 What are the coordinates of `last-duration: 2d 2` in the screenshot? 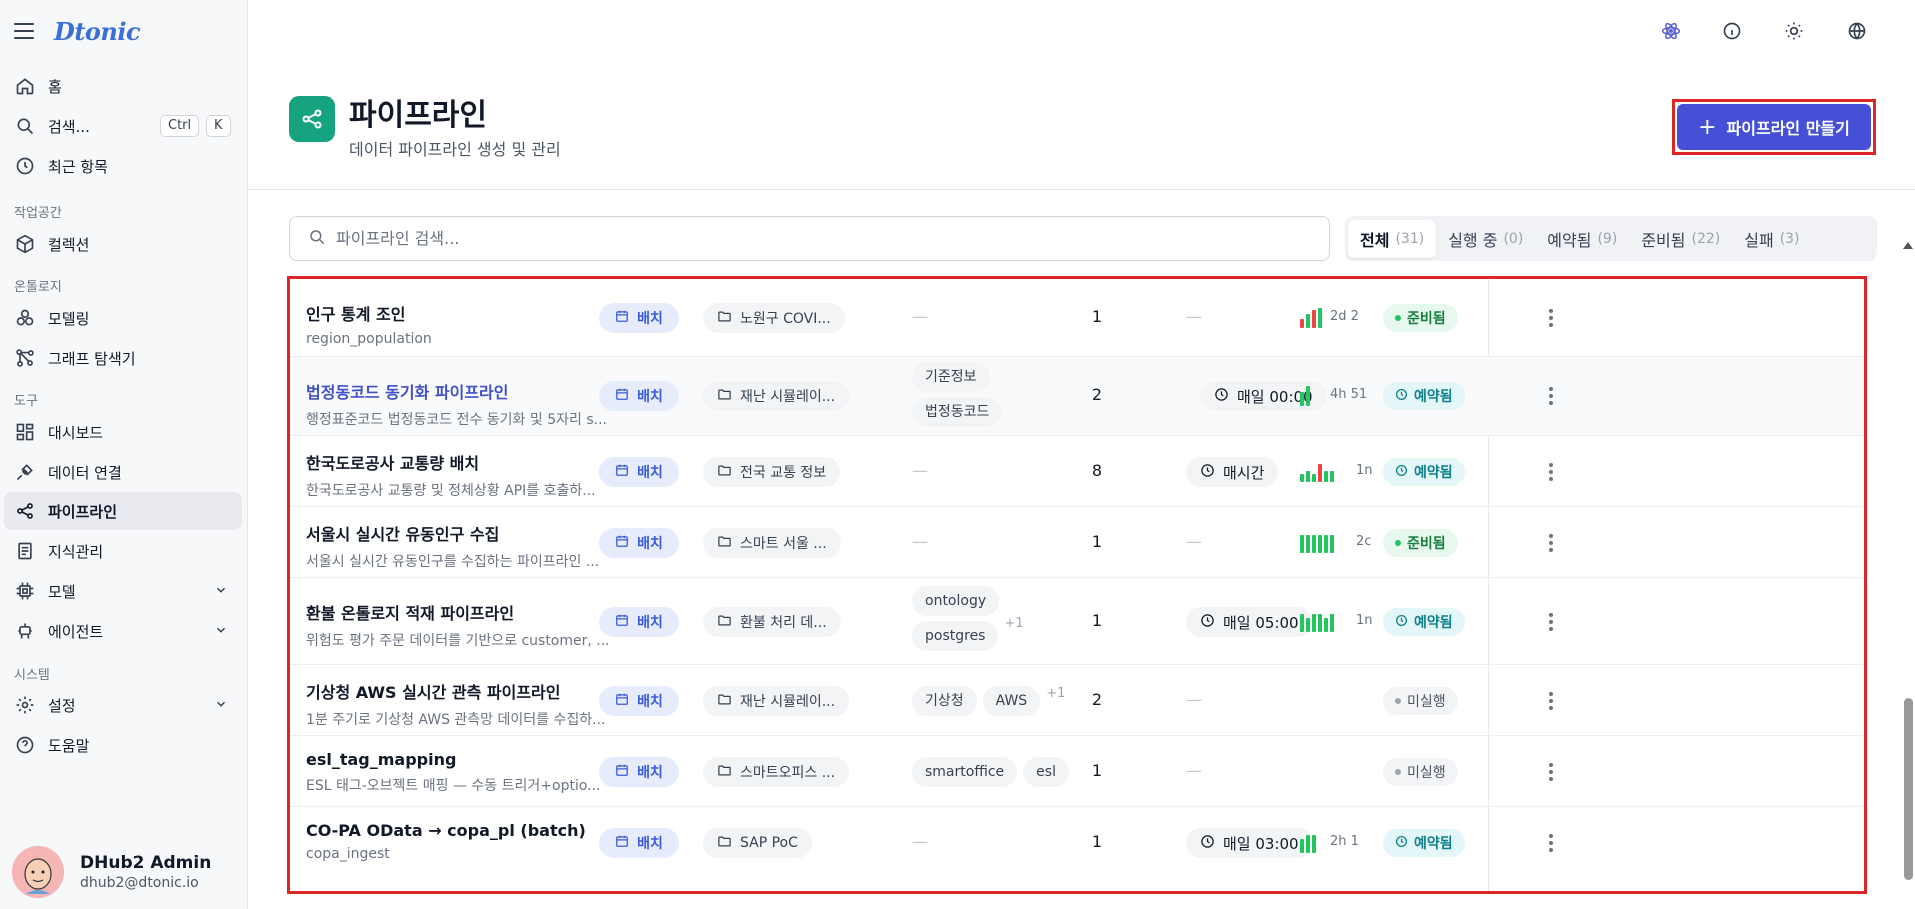 It's located at (1344, 316).